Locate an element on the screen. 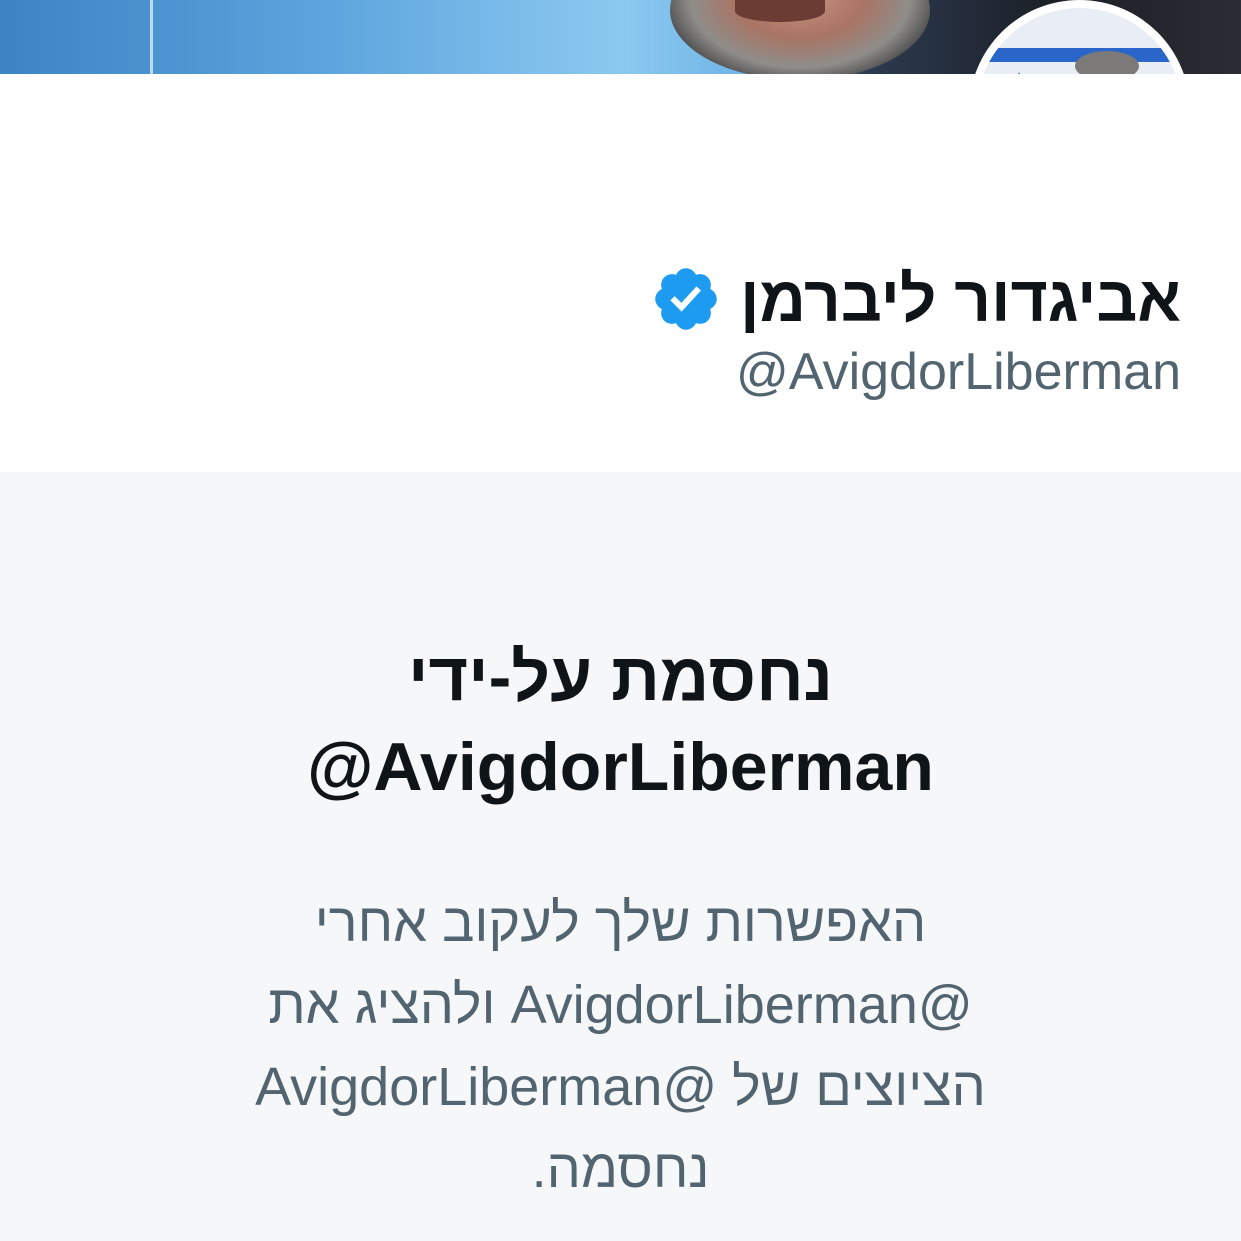  blocked-title: נחסמת על-ידי @AvigdorLiberman is located at coordinates (620, 722).